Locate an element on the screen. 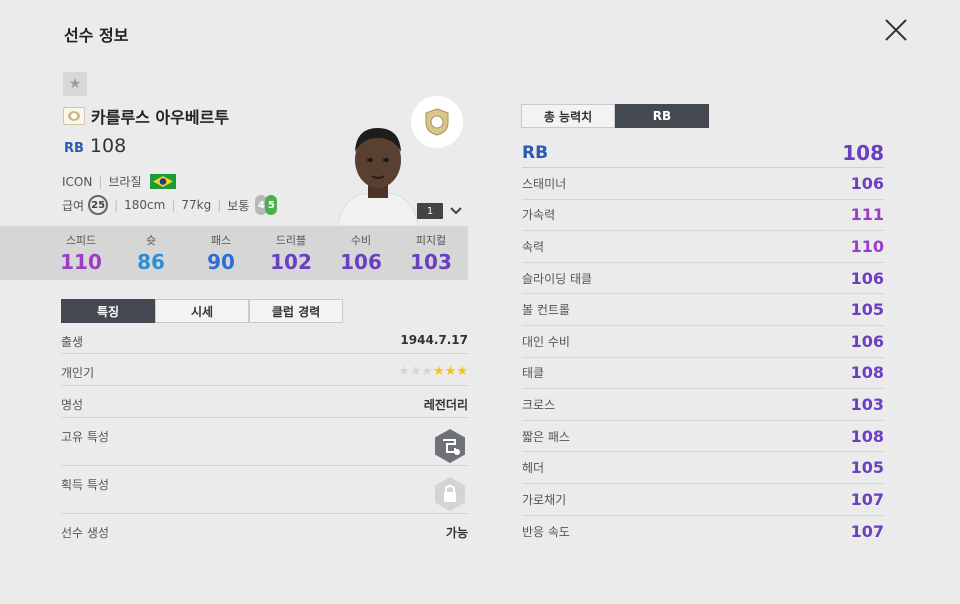  position-ovr: RB 108 is located at coordinates (95, 146).